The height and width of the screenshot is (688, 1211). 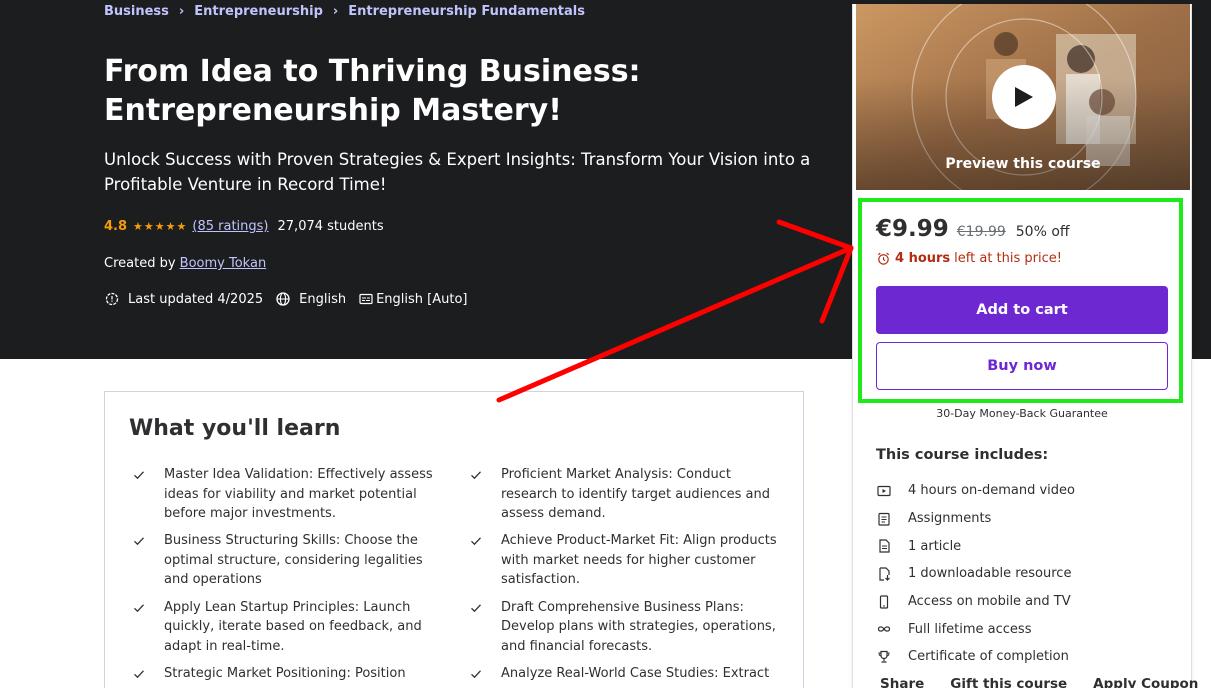 I want to click on breadcrumb-entrepreneurship-fundamentals: Entrepreneurship Fundamentals, so click(x=466, y=11).